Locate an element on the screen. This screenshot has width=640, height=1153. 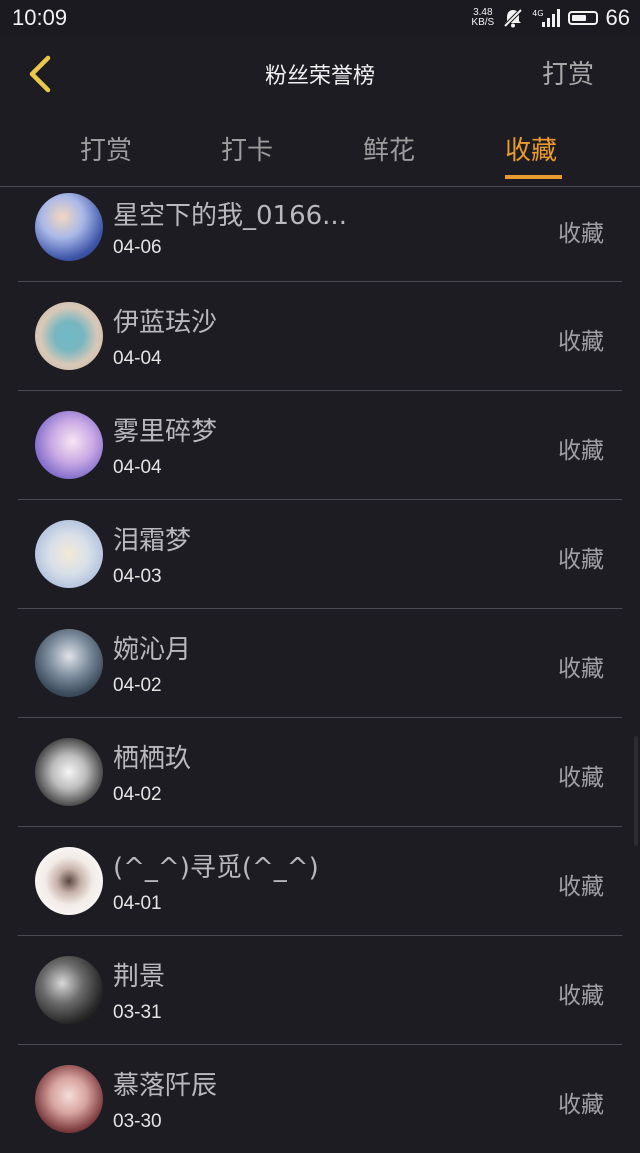
scrollbar is located at coordinates (636, 791).